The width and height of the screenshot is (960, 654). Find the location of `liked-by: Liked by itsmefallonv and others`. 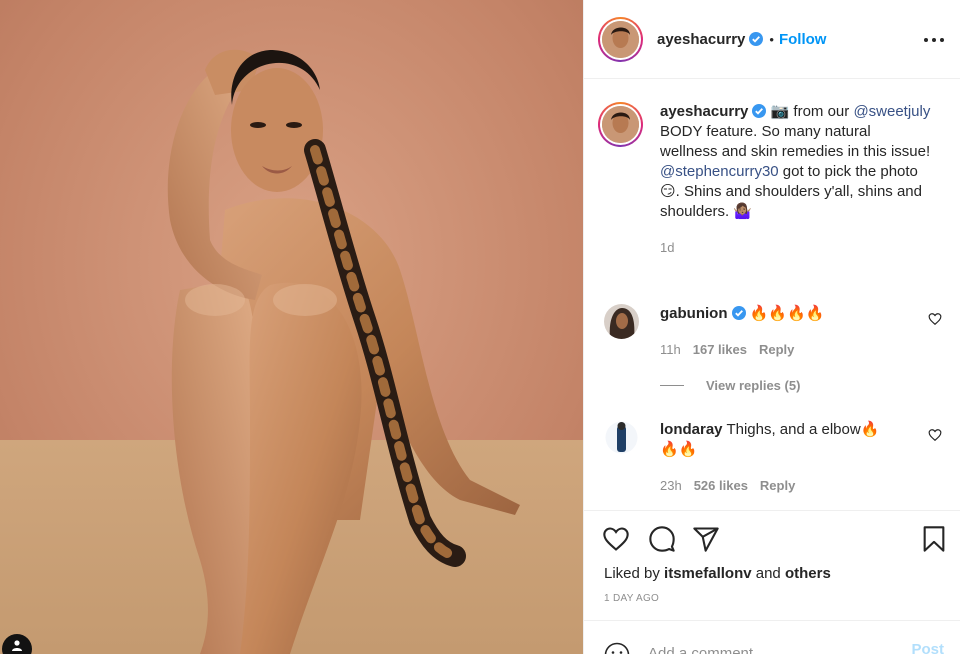

liked-by: Liked by itsmefallonv and others is located at coordinates (717, 573).